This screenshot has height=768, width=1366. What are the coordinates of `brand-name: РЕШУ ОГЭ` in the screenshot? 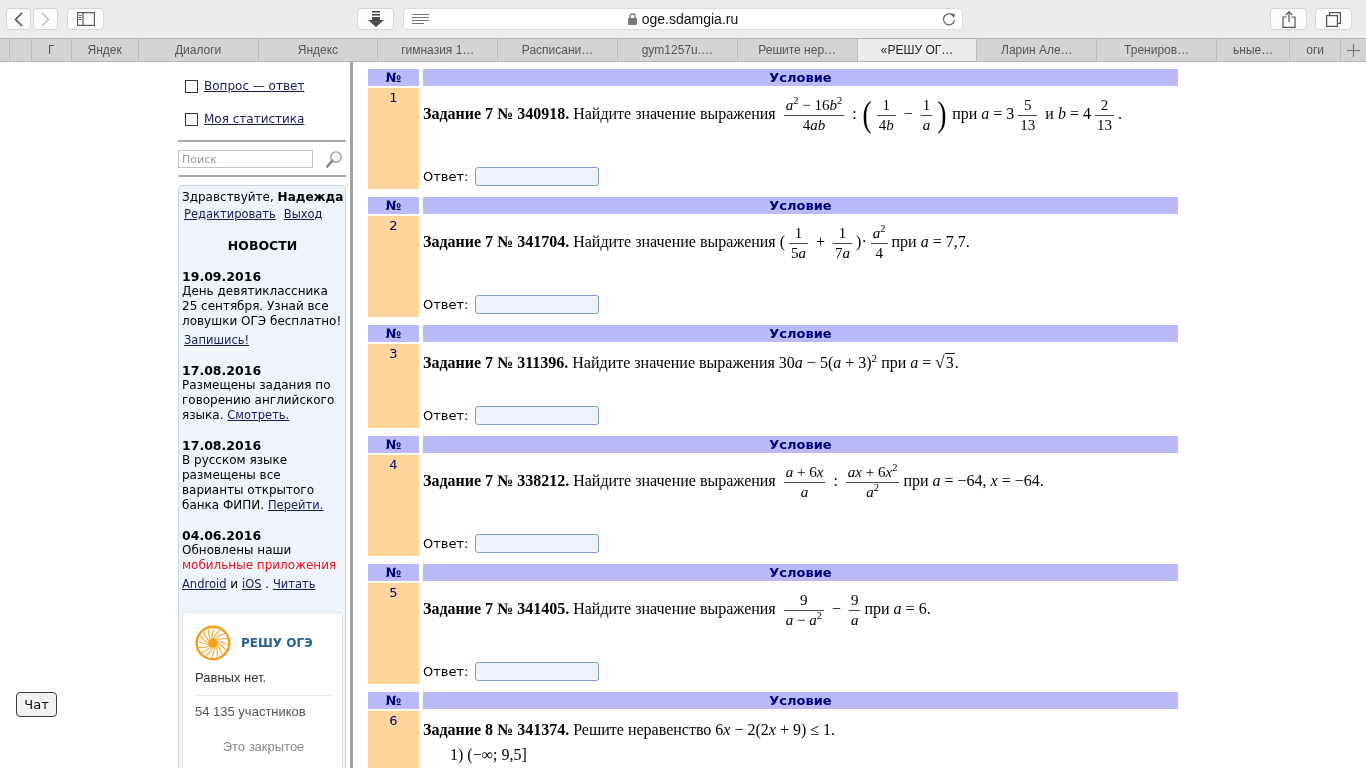 It's located at (277, 643).